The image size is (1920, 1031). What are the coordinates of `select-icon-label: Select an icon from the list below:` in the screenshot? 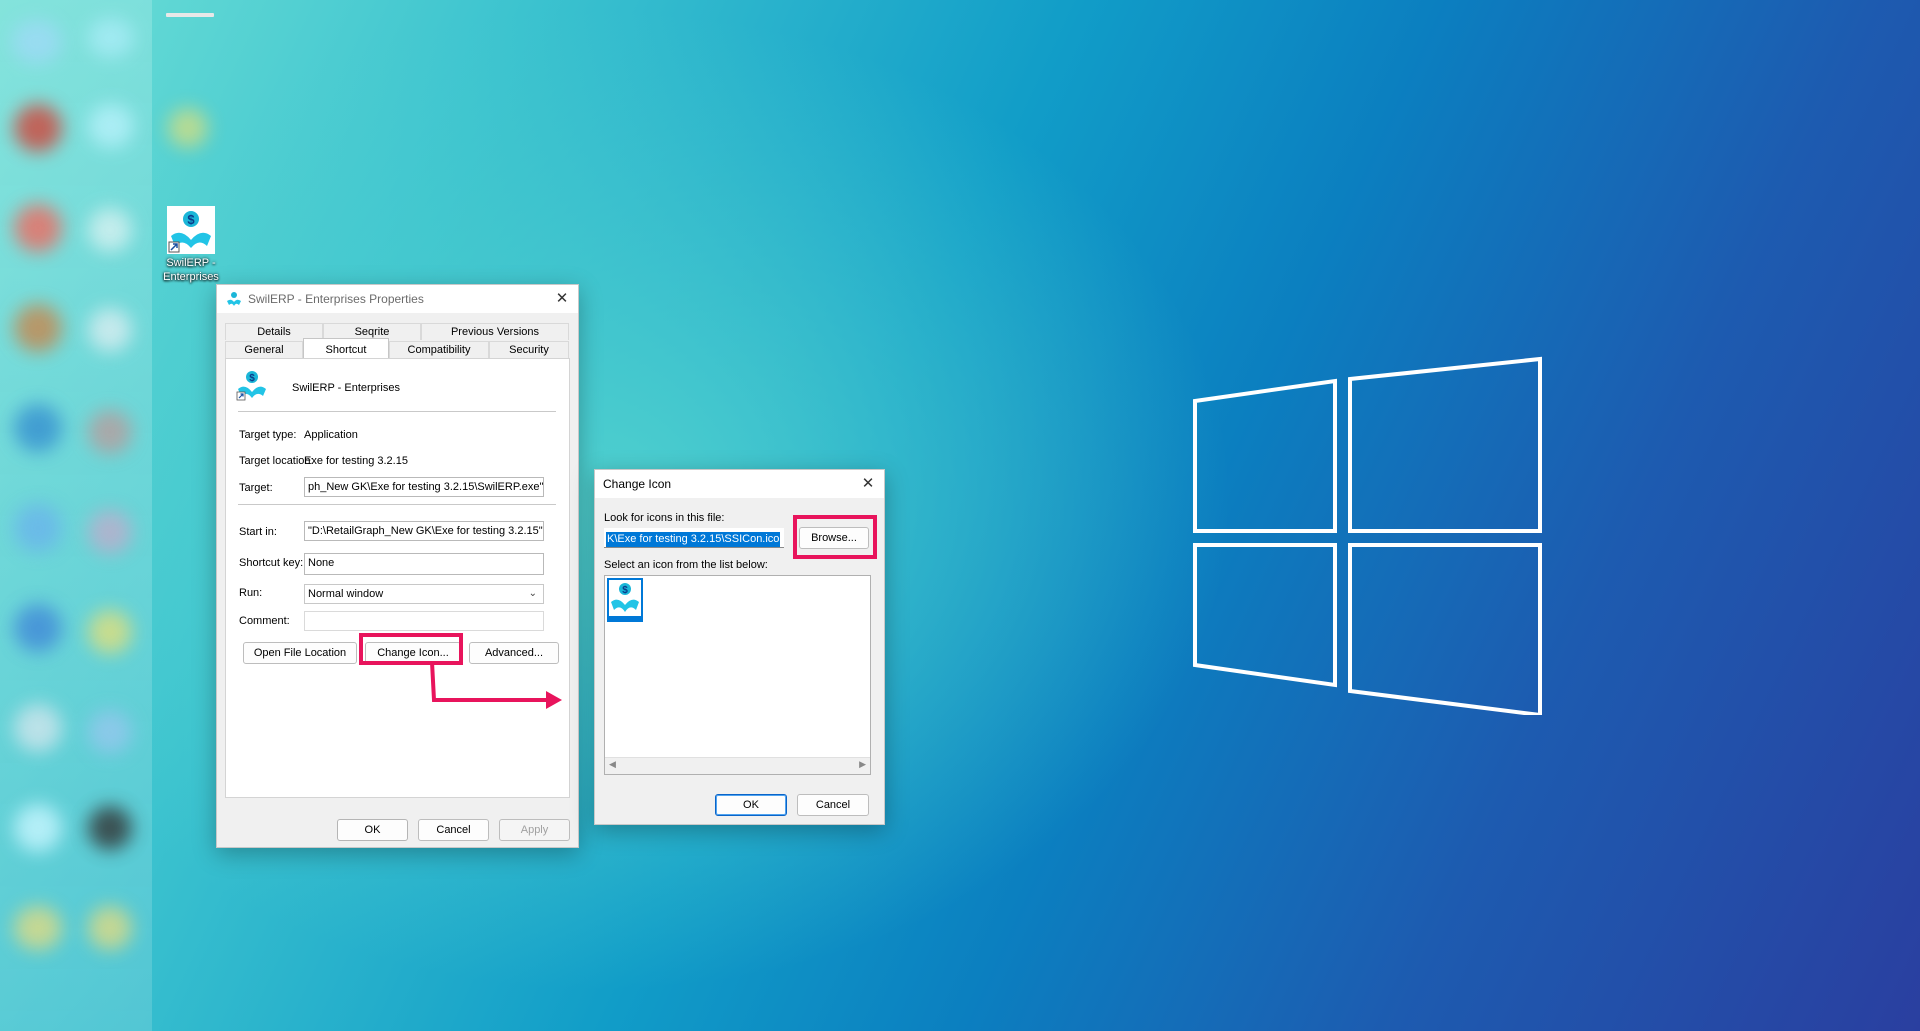 It's located at (686, 565).